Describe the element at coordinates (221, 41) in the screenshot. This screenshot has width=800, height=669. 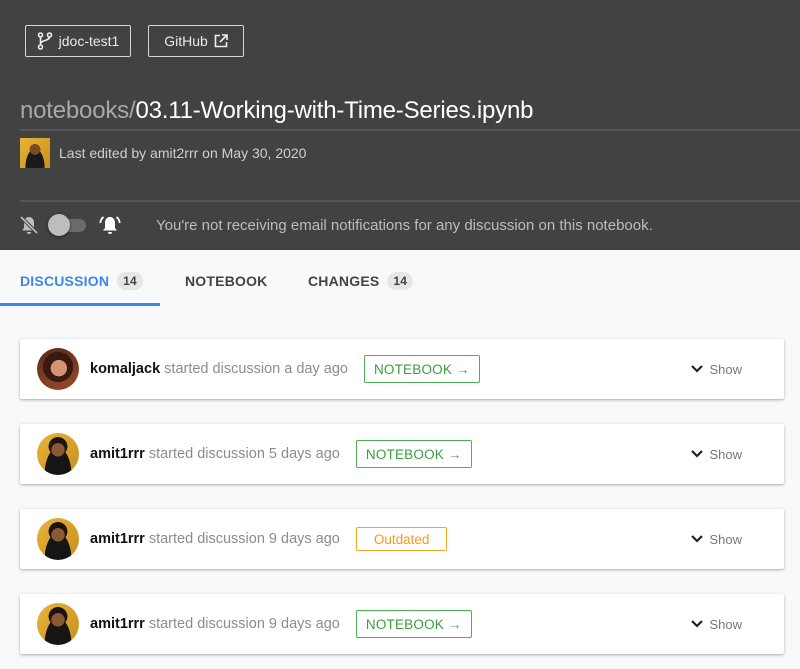
I see `external-link-icon` at that location.